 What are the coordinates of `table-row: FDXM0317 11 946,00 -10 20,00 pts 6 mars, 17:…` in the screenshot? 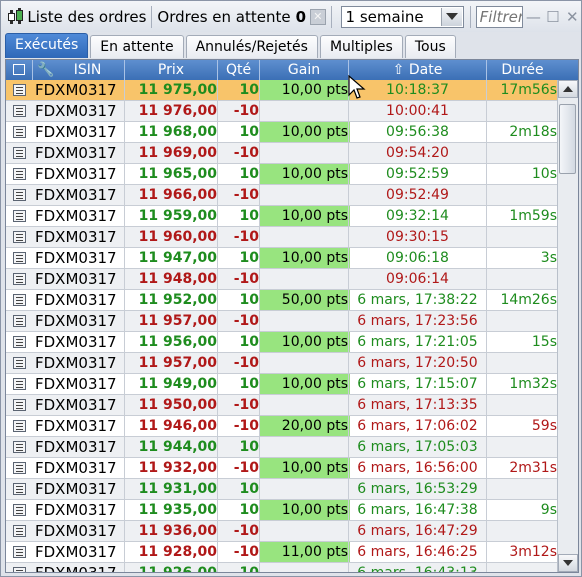 It's located at (282, 426).